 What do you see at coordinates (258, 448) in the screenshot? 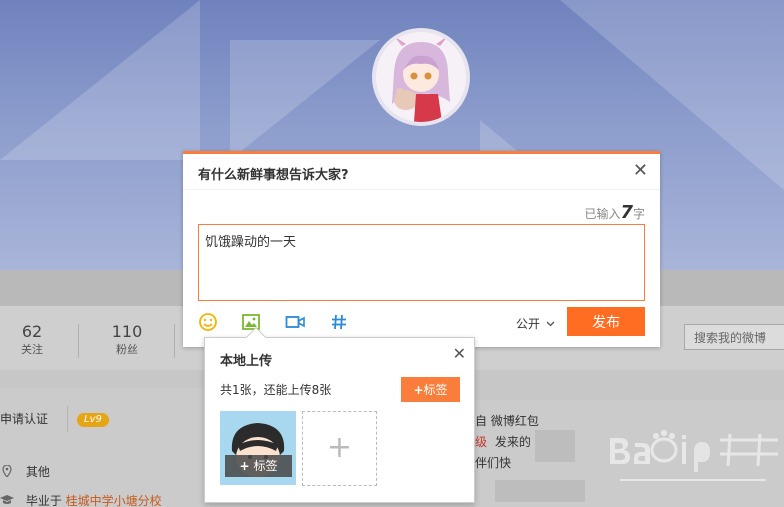
I see `uploaded-image-thumbnail: + 标签` at bounding box center [258, 448].